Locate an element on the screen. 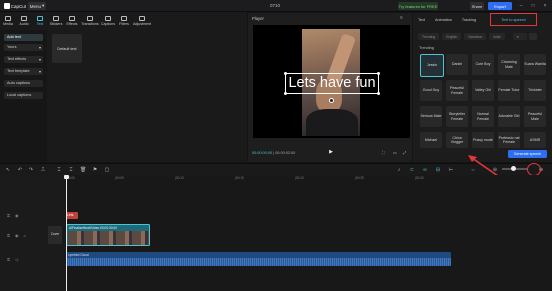  close-icon: × is located at coordinates (545, 6).